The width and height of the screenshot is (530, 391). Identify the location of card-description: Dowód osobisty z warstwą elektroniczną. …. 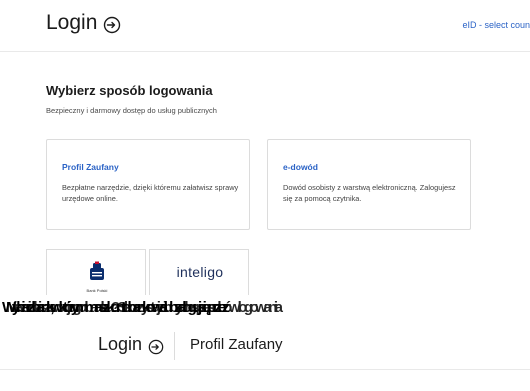
(369, 193).